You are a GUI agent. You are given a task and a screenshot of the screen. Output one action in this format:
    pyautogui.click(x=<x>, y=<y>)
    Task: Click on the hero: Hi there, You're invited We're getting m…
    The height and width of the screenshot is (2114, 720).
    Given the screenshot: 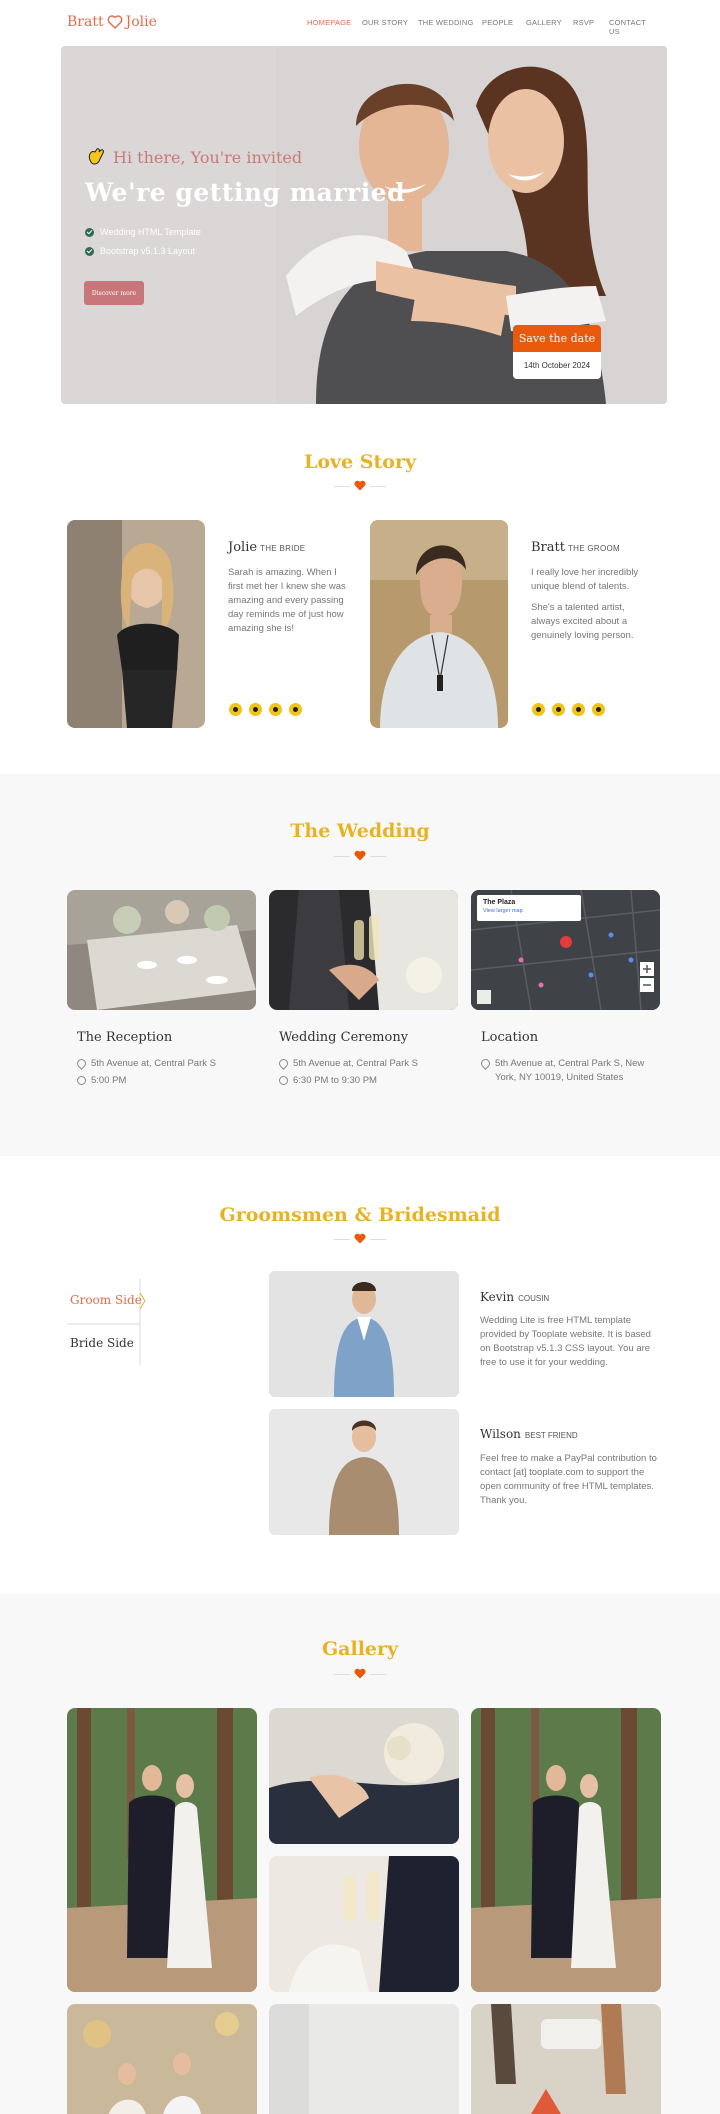 What is the action you would take?
    pyautogui.click(x=364, y=225)
    